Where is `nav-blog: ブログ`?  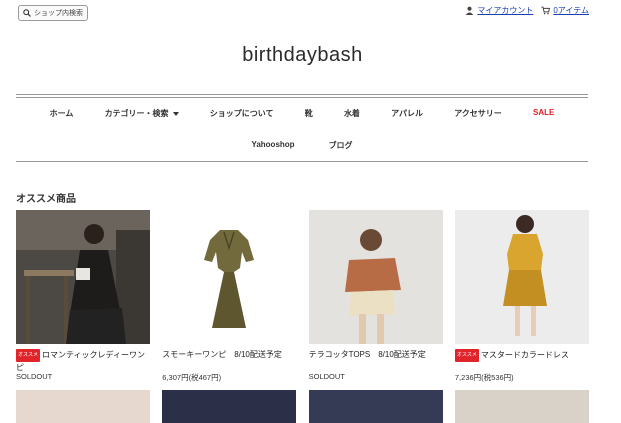
nav-blog: ブログ is located at coordinates (341, 145).